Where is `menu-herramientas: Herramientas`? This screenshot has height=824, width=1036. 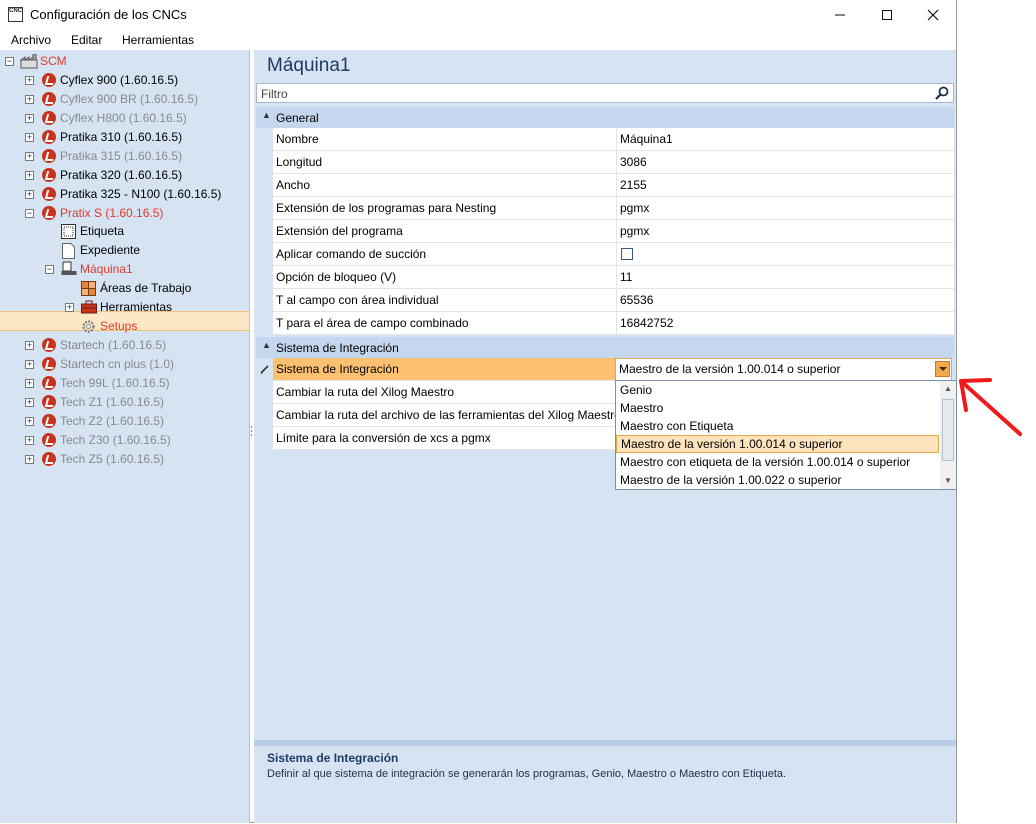 menu-herramientas: Herramientas is located at coordinates (158, 40).